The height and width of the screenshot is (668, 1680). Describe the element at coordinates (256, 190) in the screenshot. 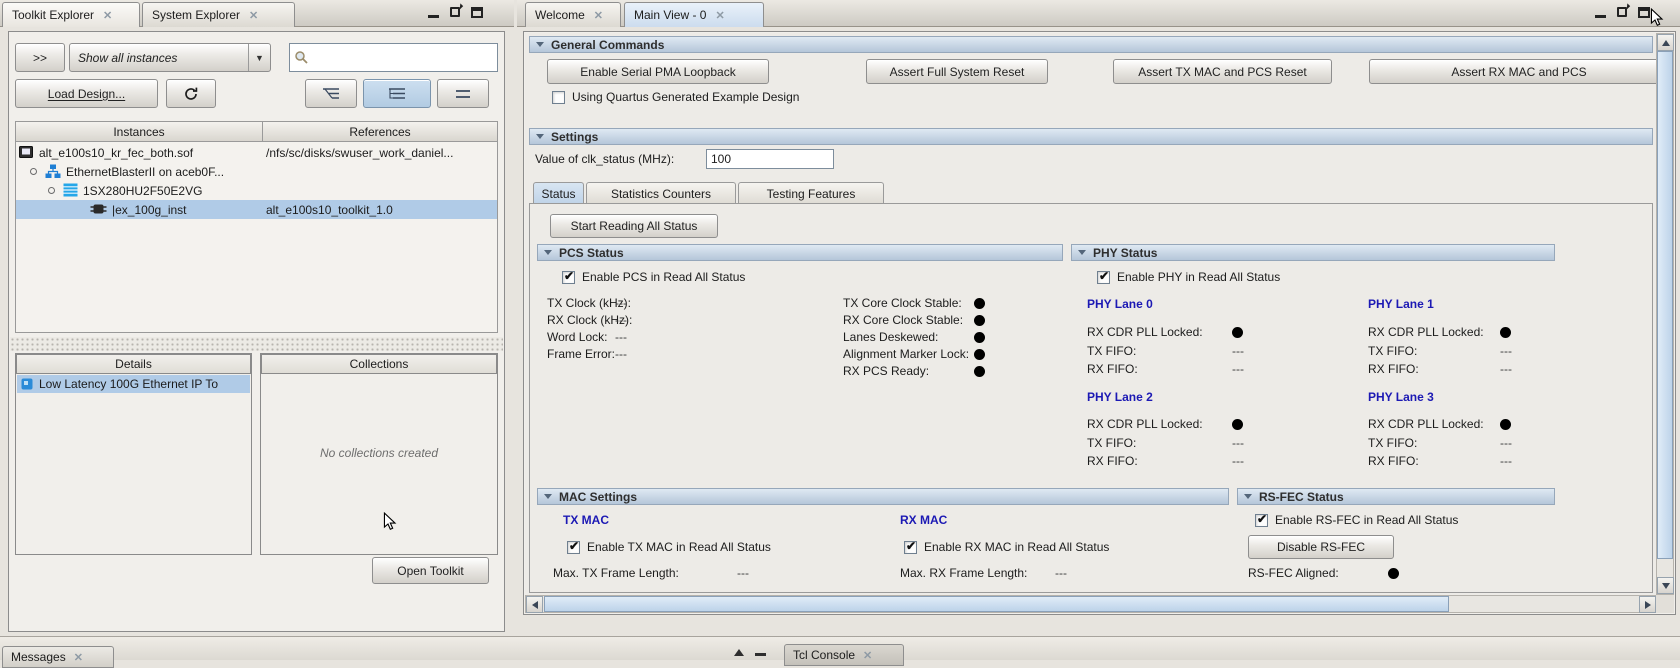

I see `table-row: 1SX280HU2F50E2VG` at that location.